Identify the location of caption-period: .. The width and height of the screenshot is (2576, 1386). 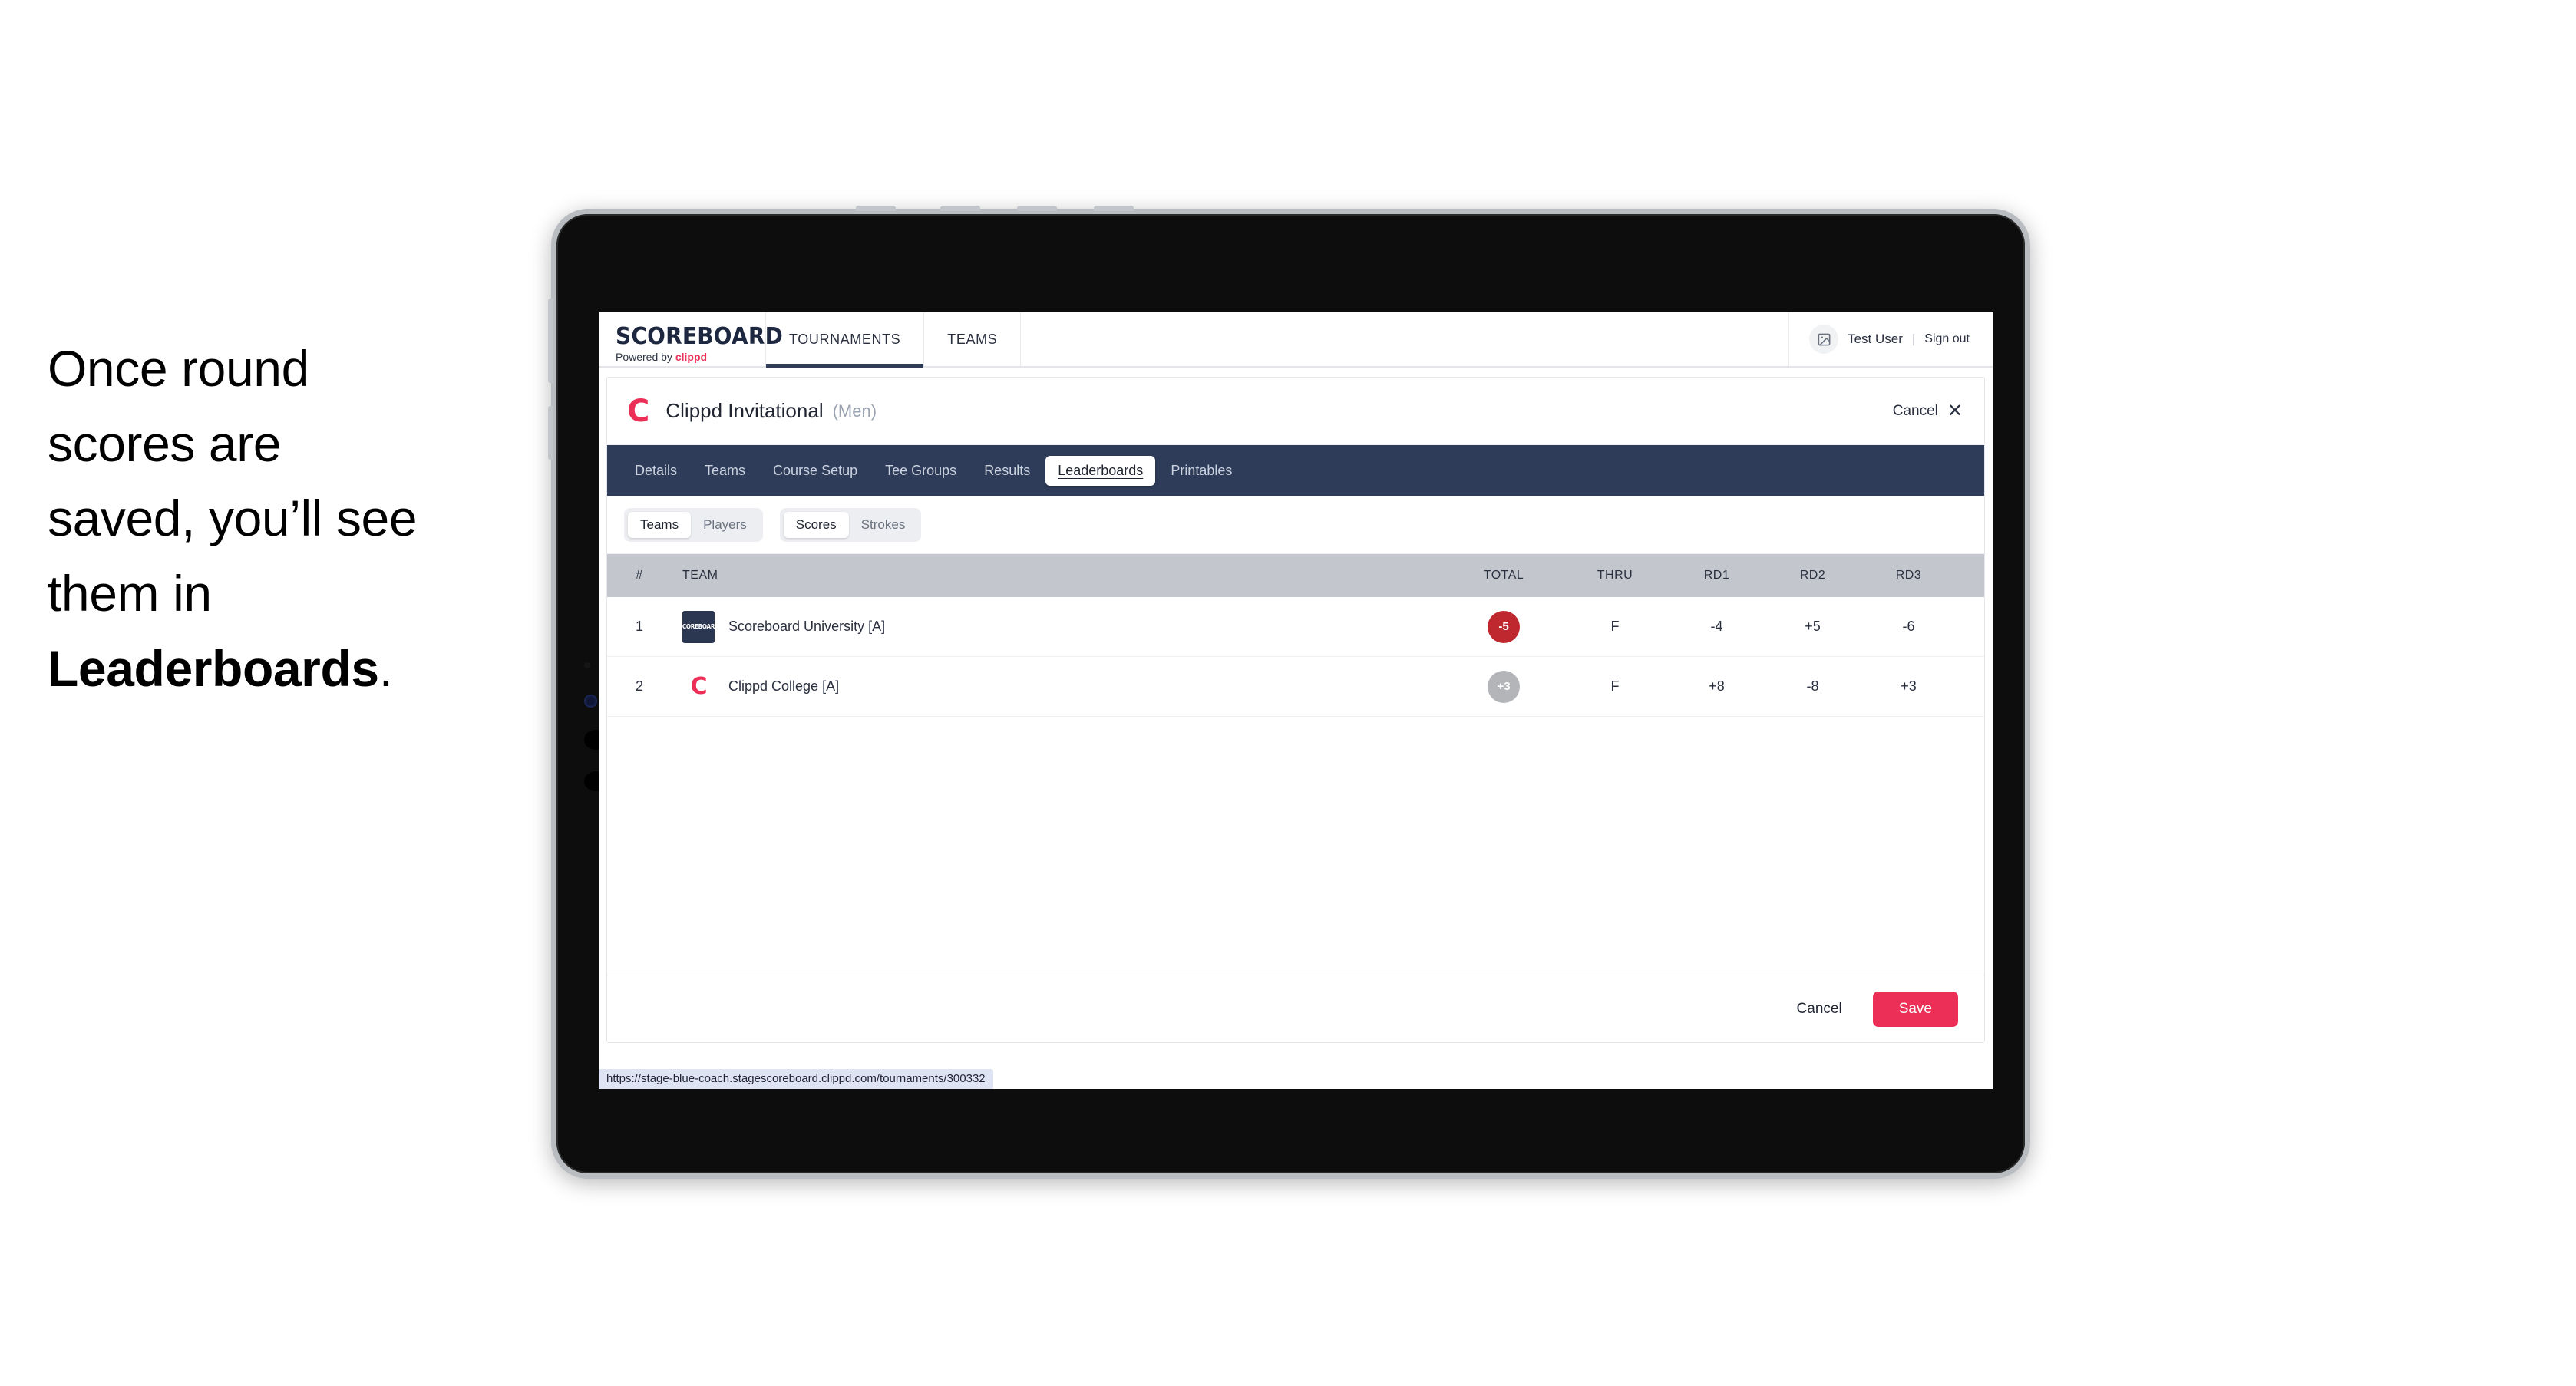
(385, 668).